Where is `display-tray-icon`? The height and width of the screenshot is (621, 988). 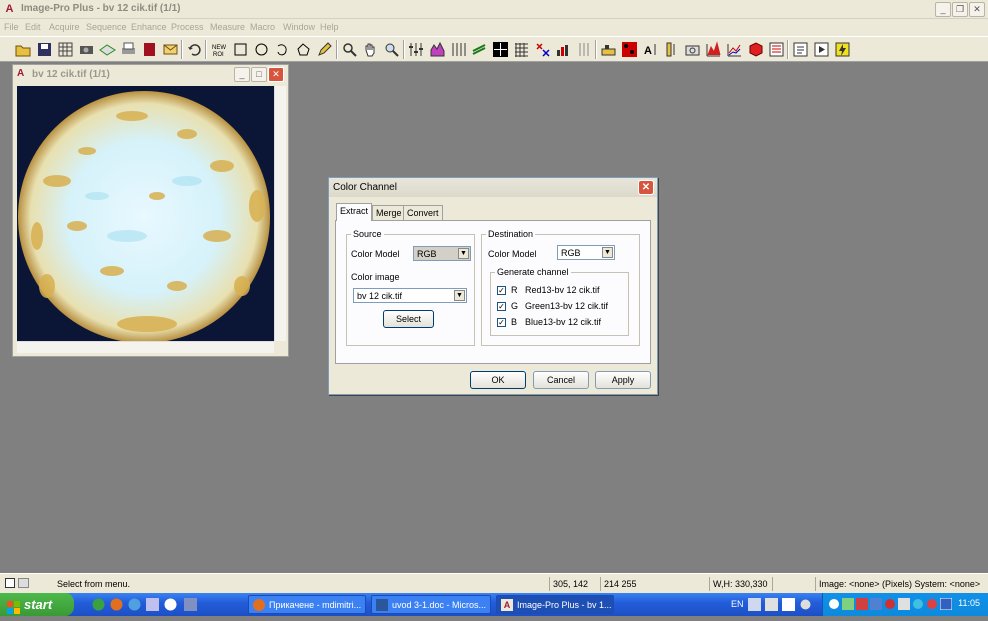
display-tray-icon is located at coordinates (771, 604).